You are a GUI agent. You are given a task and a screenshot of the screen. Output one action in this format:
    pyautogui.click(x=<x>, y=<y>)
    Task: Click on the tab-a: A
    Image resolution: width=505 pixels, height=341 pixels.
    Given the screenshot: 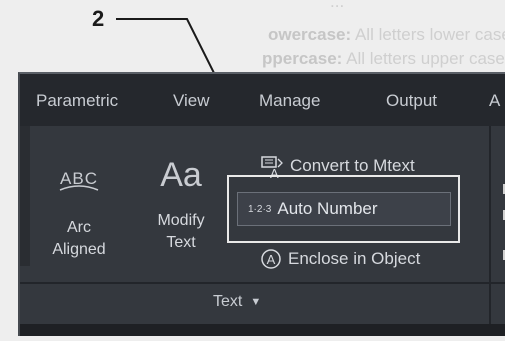 What is the action you would take?
    pyautogui.click(x=494, y=101)
    